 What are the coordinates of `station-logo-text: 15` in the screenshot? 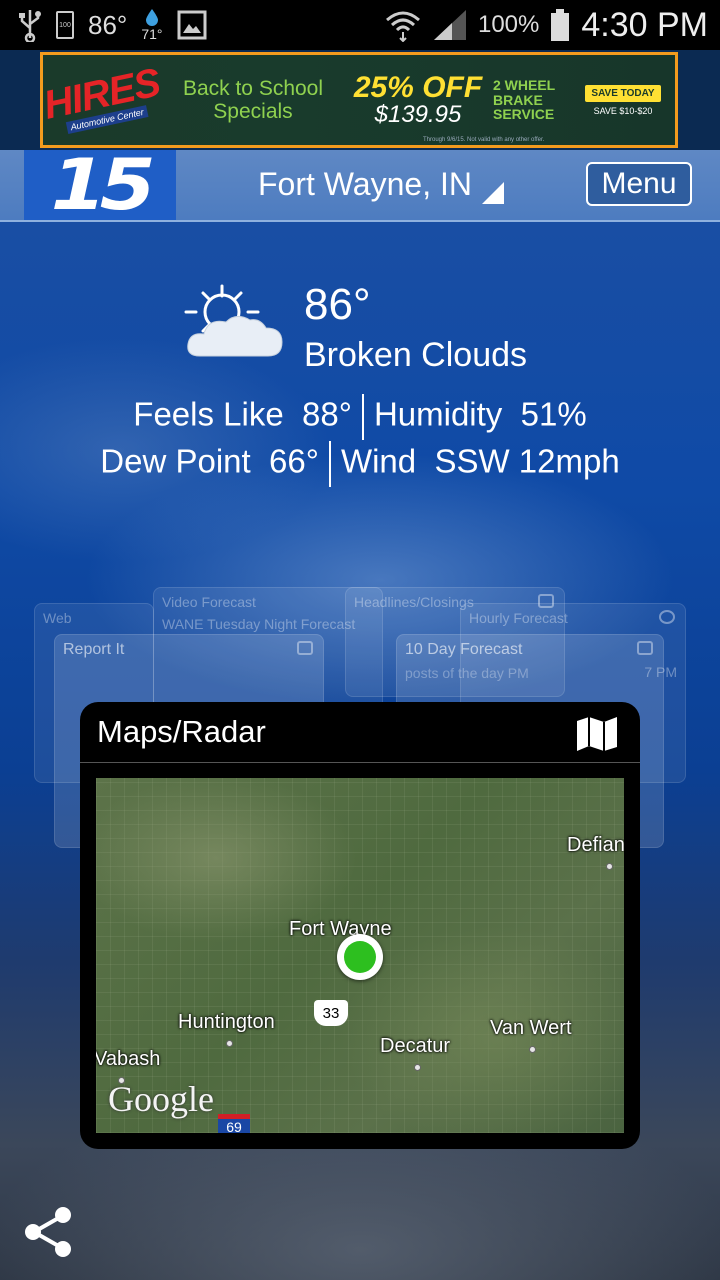 It's located at (103, 185).